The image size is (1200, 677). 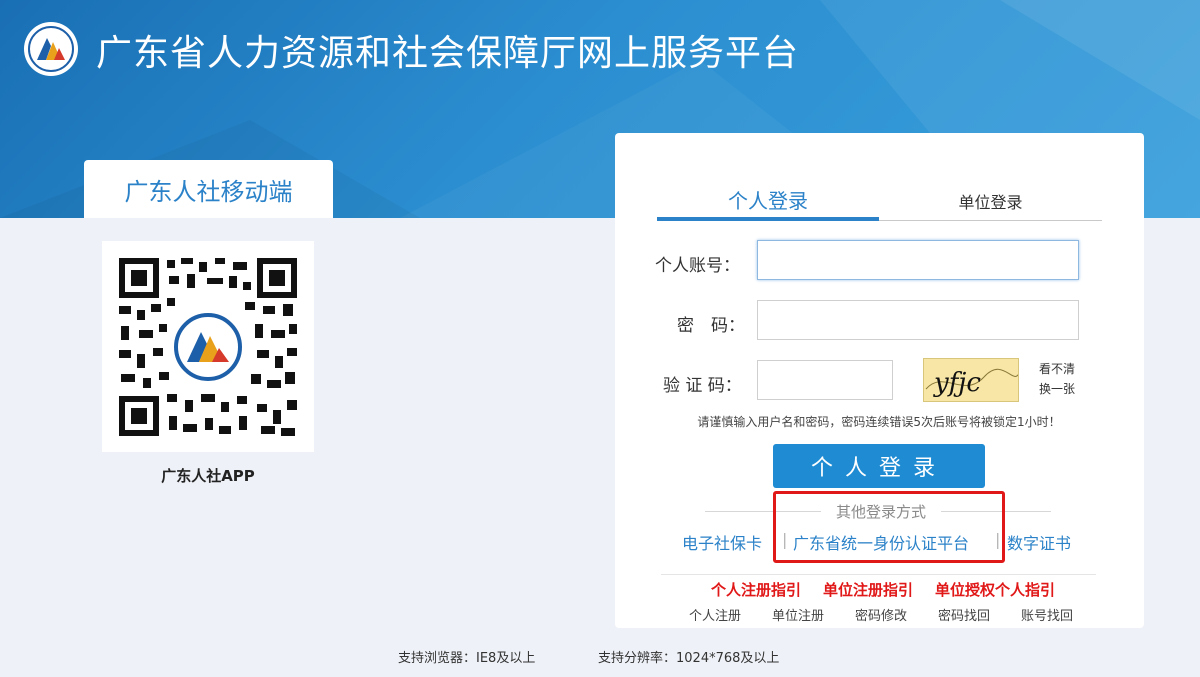 What do you see at coordinates (881, 542) in the screenshot?
I see `unified-auth-link: 广东省统一身份认证平台` at bounding box center [881, 542].